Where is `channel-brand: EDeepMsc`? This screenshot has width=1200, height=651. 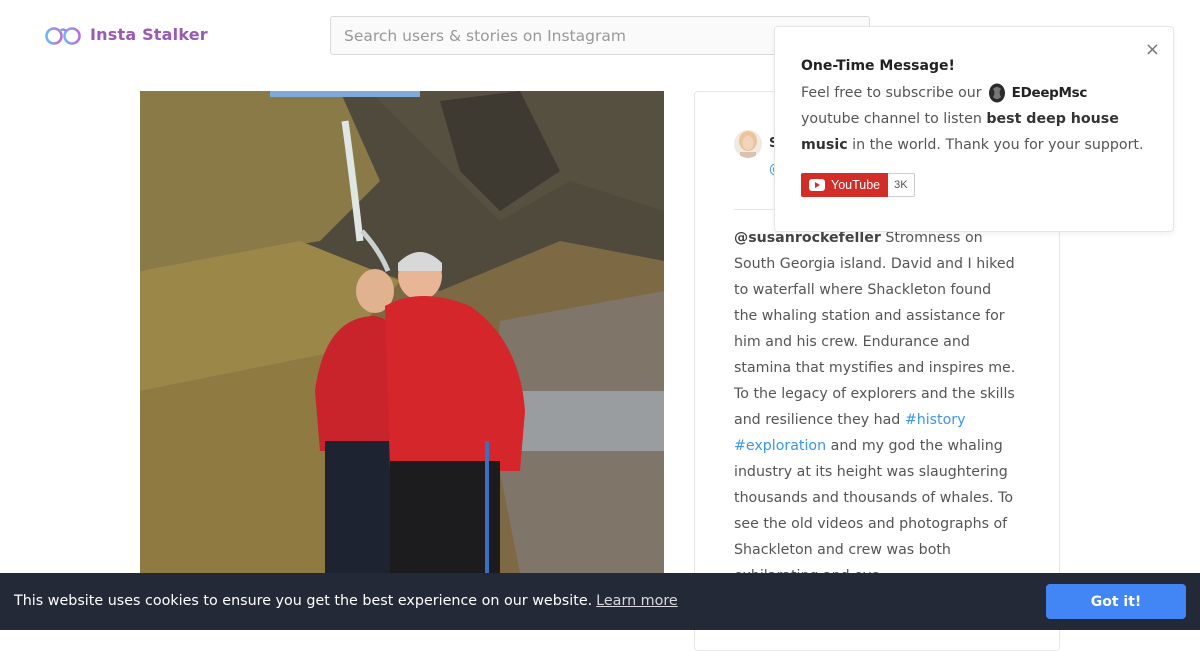 channel-brand: EDeepMsc is located at coordinates (1037, 93).